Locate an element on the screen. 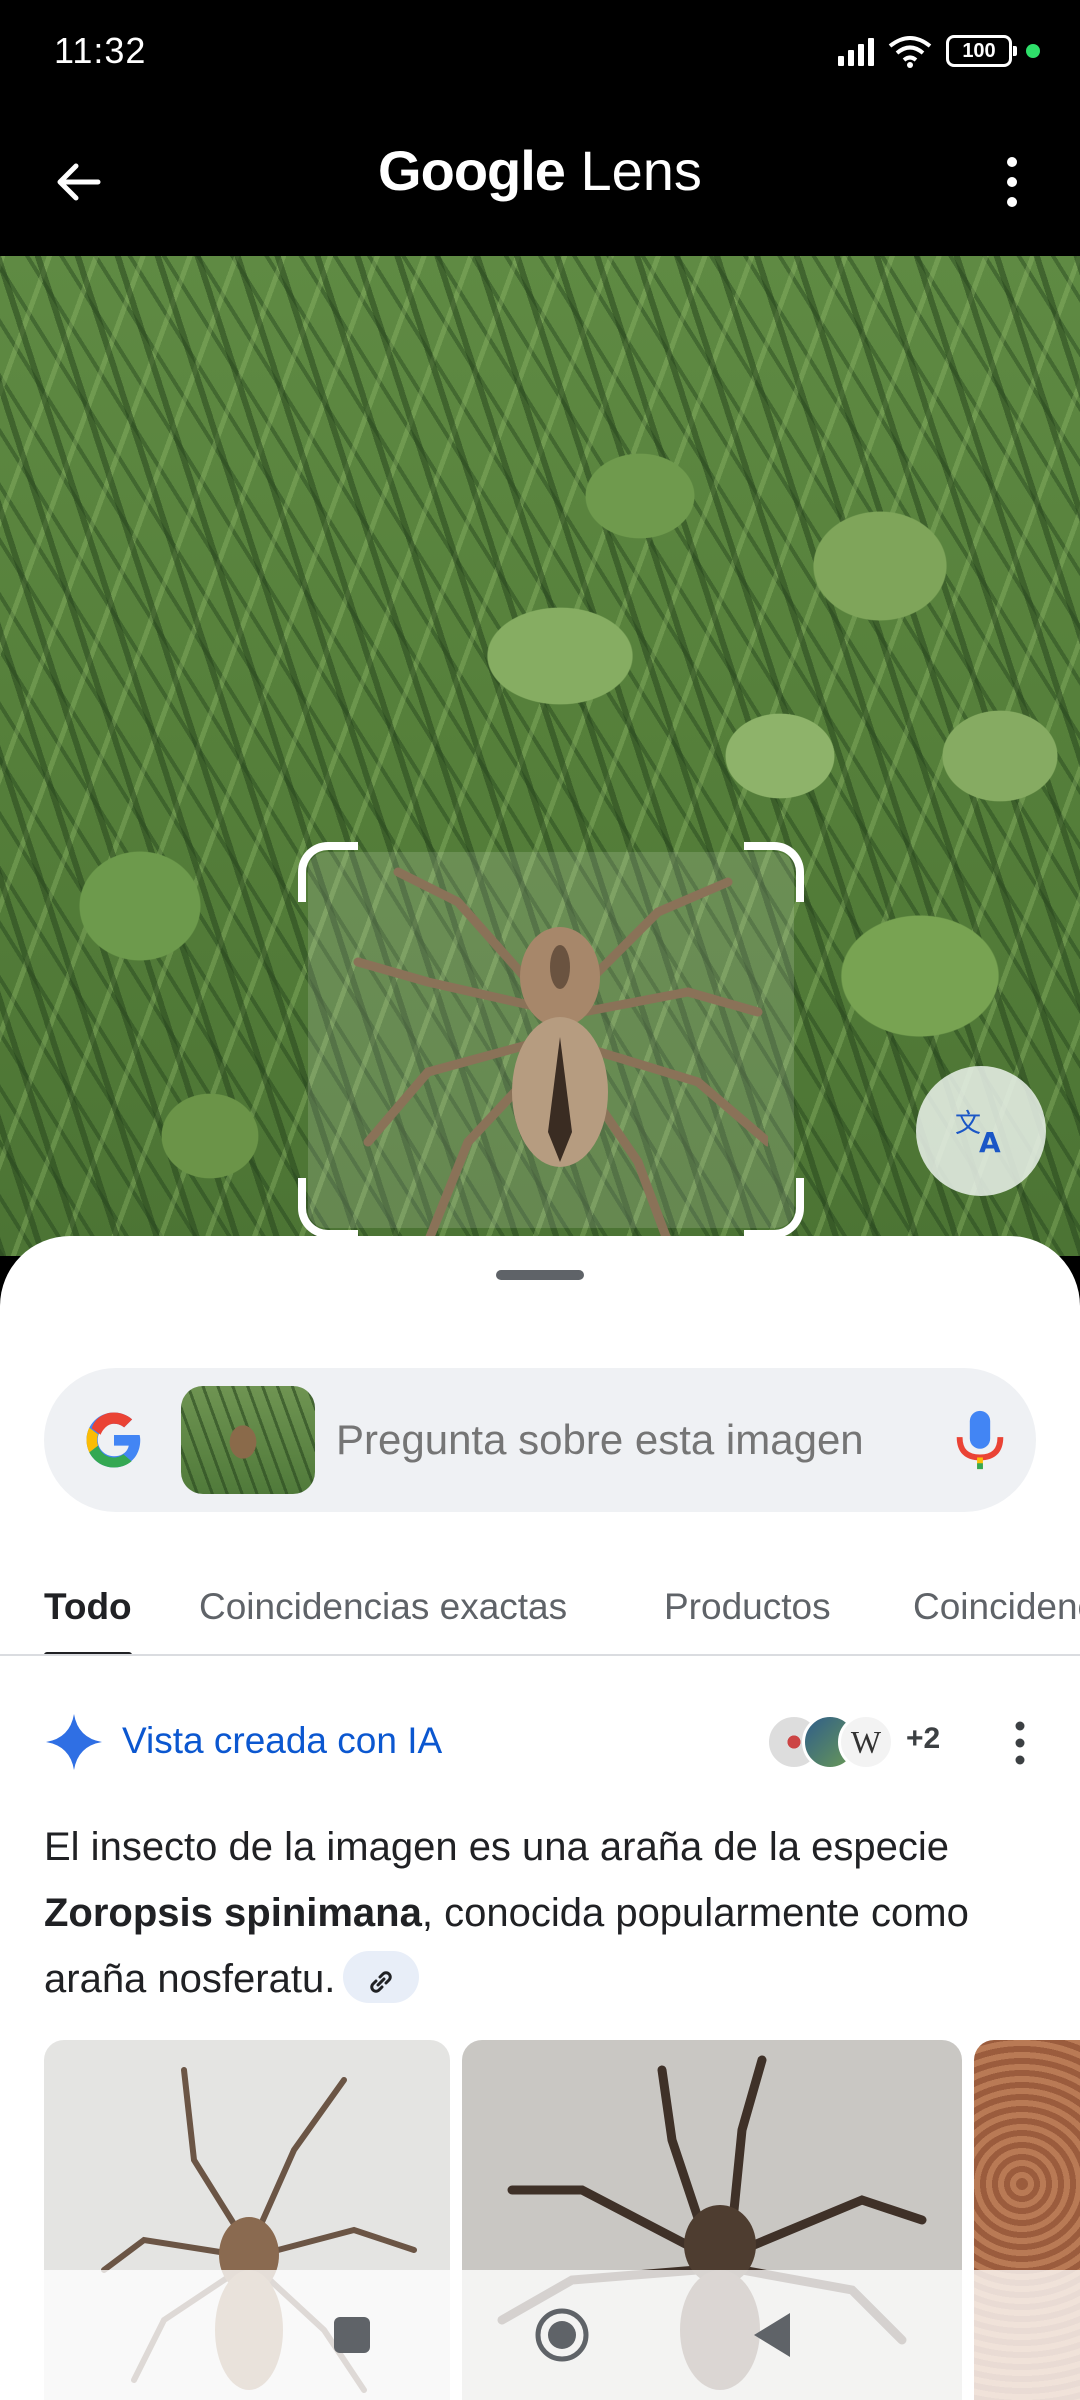 This screenshot has width=1080, height=2400. recents-button is located at coordinates (352, 2335).